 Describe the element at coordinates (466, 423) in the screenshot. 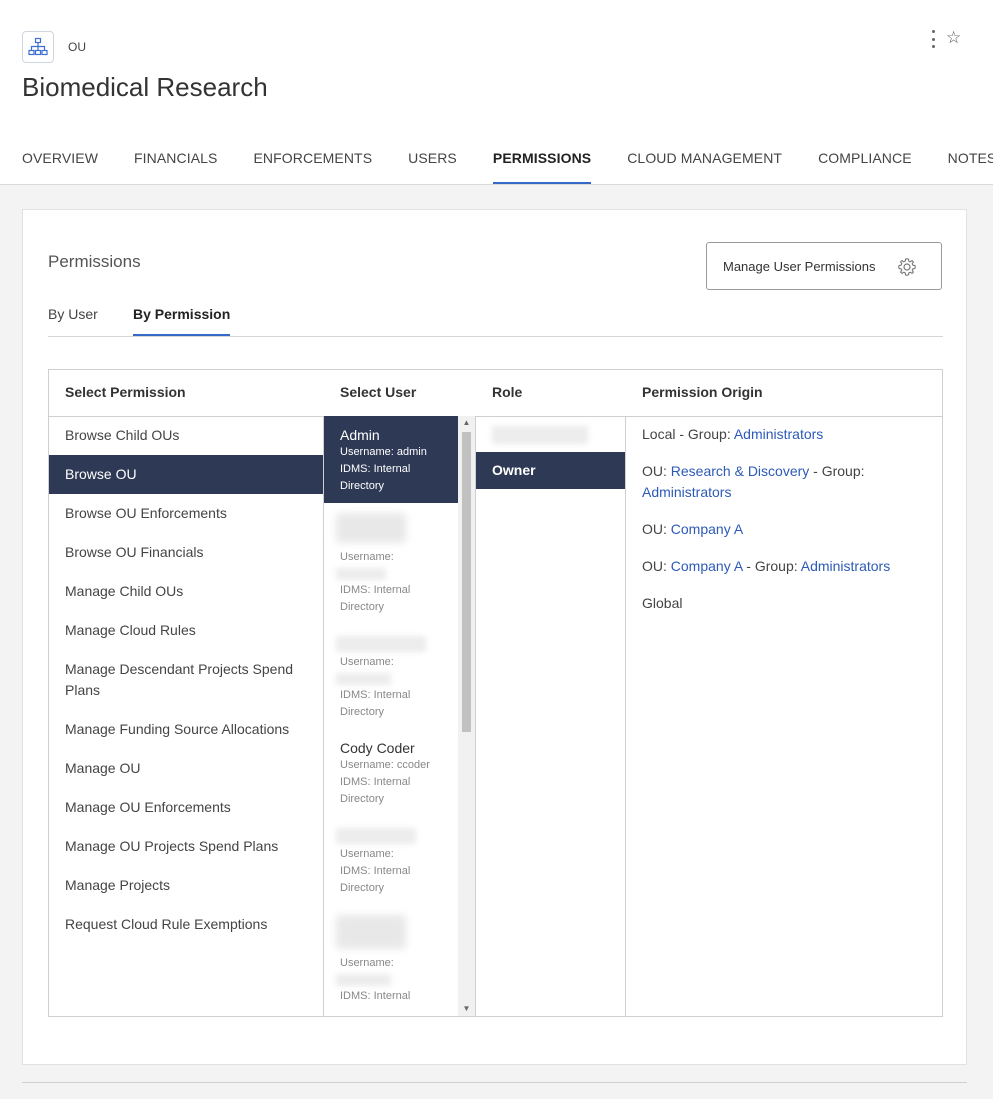

I see `scroll-up-arrow-icon: ▲` at that location.